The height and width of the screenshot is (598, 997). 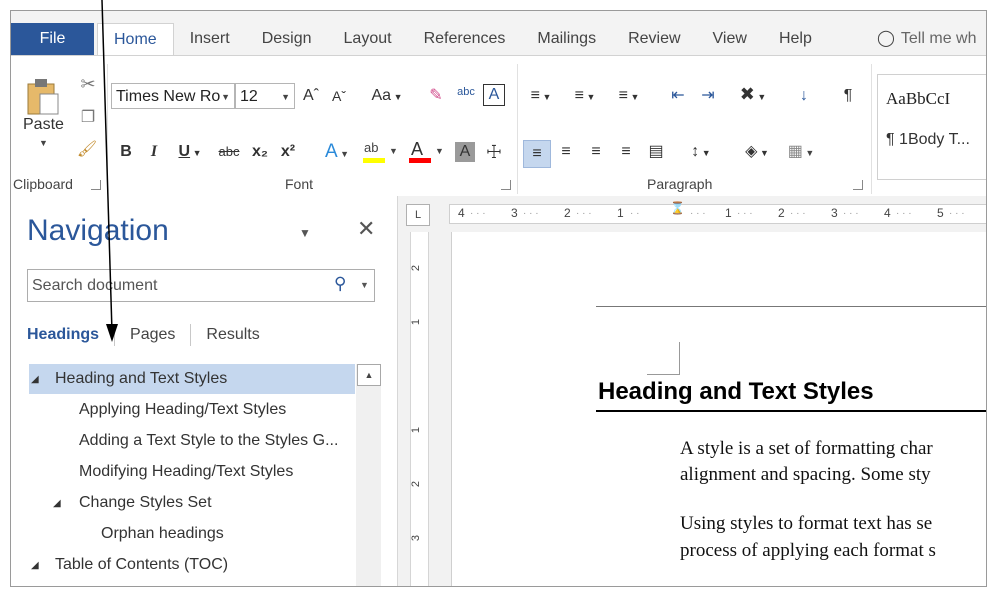 I want to click on distributed-button: ▤, so click(x=656, y=152).